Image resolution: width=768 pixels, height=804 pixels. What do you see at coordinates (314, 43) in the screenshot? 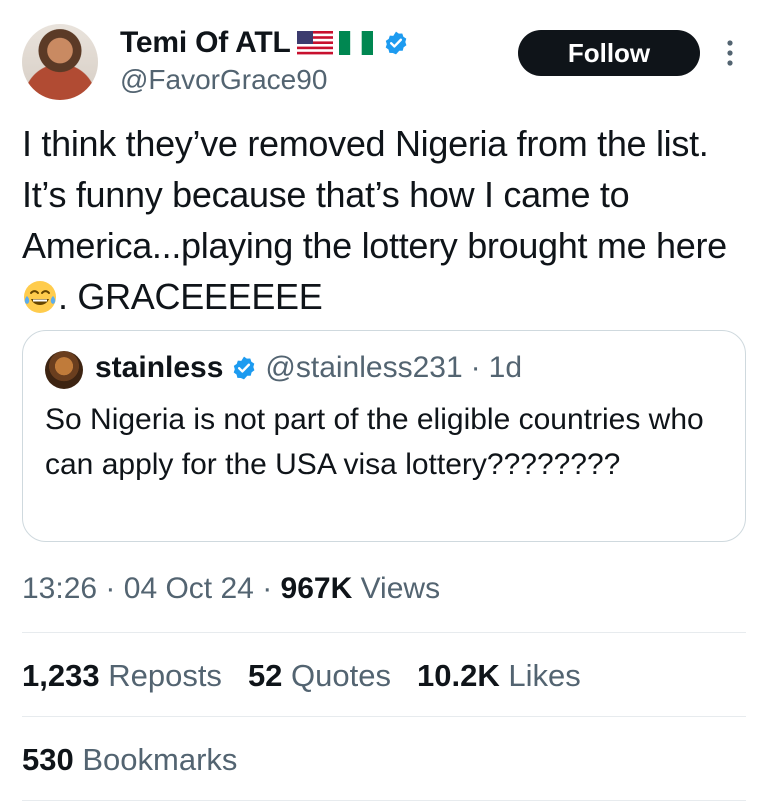
I see `us-flag-icon` at bounding box center [314, 43].